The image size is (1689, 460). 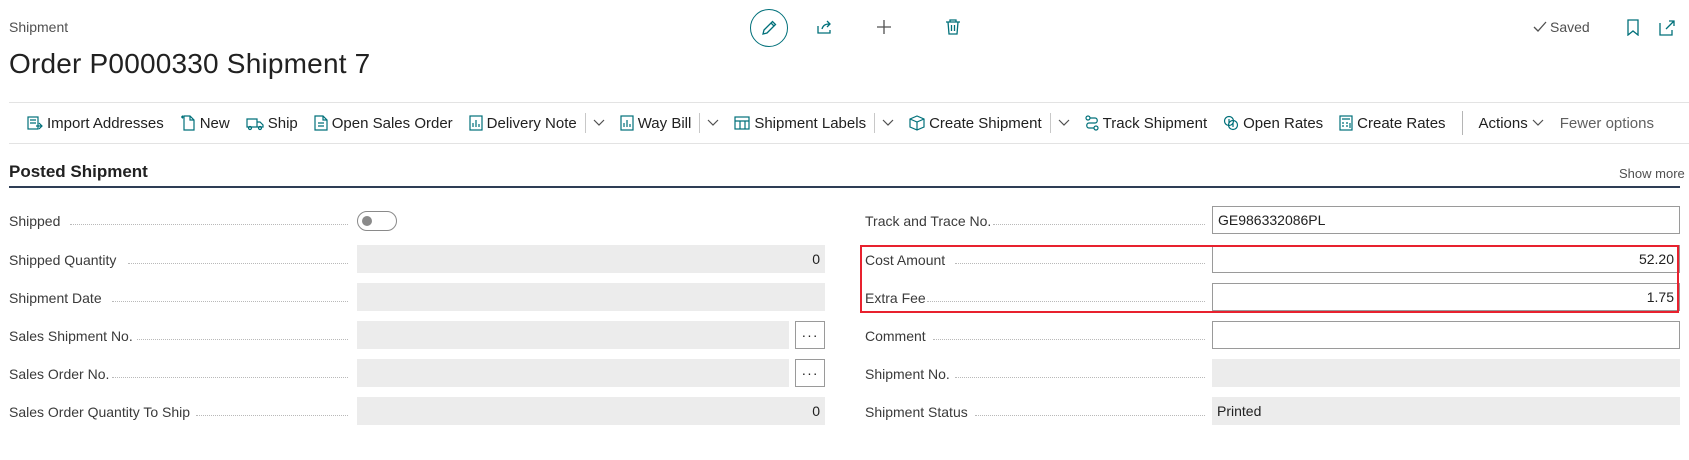 I want to click on import-addresses-icon, so click(x=35, y=123).